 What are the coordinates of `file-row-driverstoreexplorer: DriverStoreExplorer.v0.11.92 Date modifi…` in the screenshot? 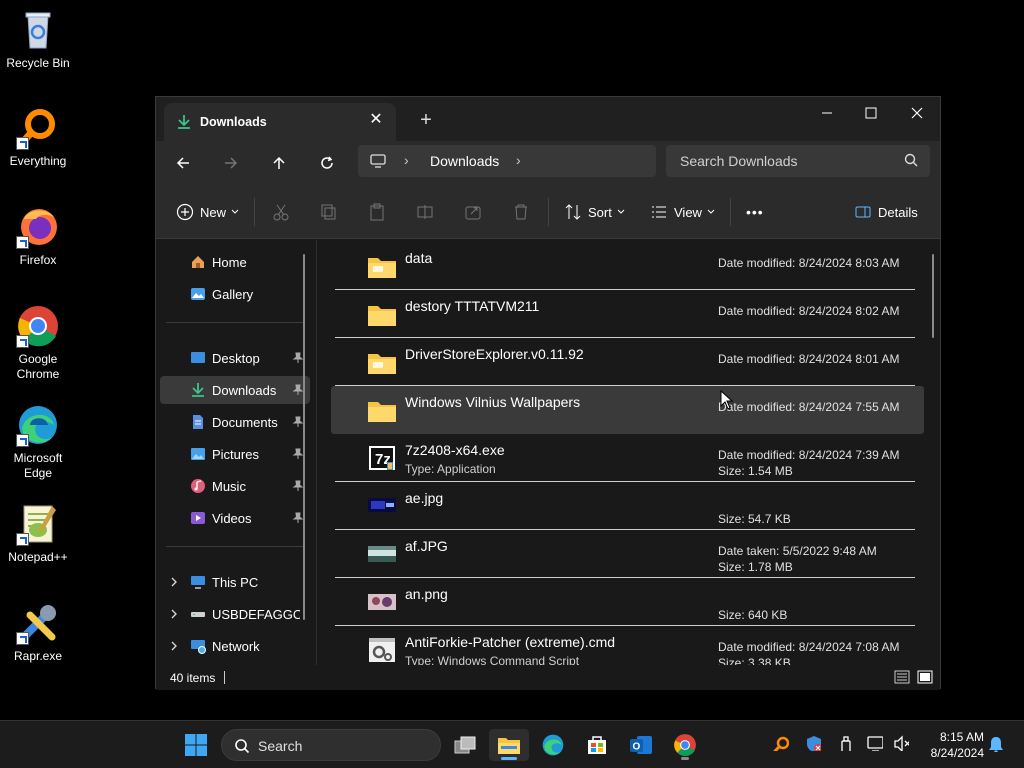 It's located at (625, 362).